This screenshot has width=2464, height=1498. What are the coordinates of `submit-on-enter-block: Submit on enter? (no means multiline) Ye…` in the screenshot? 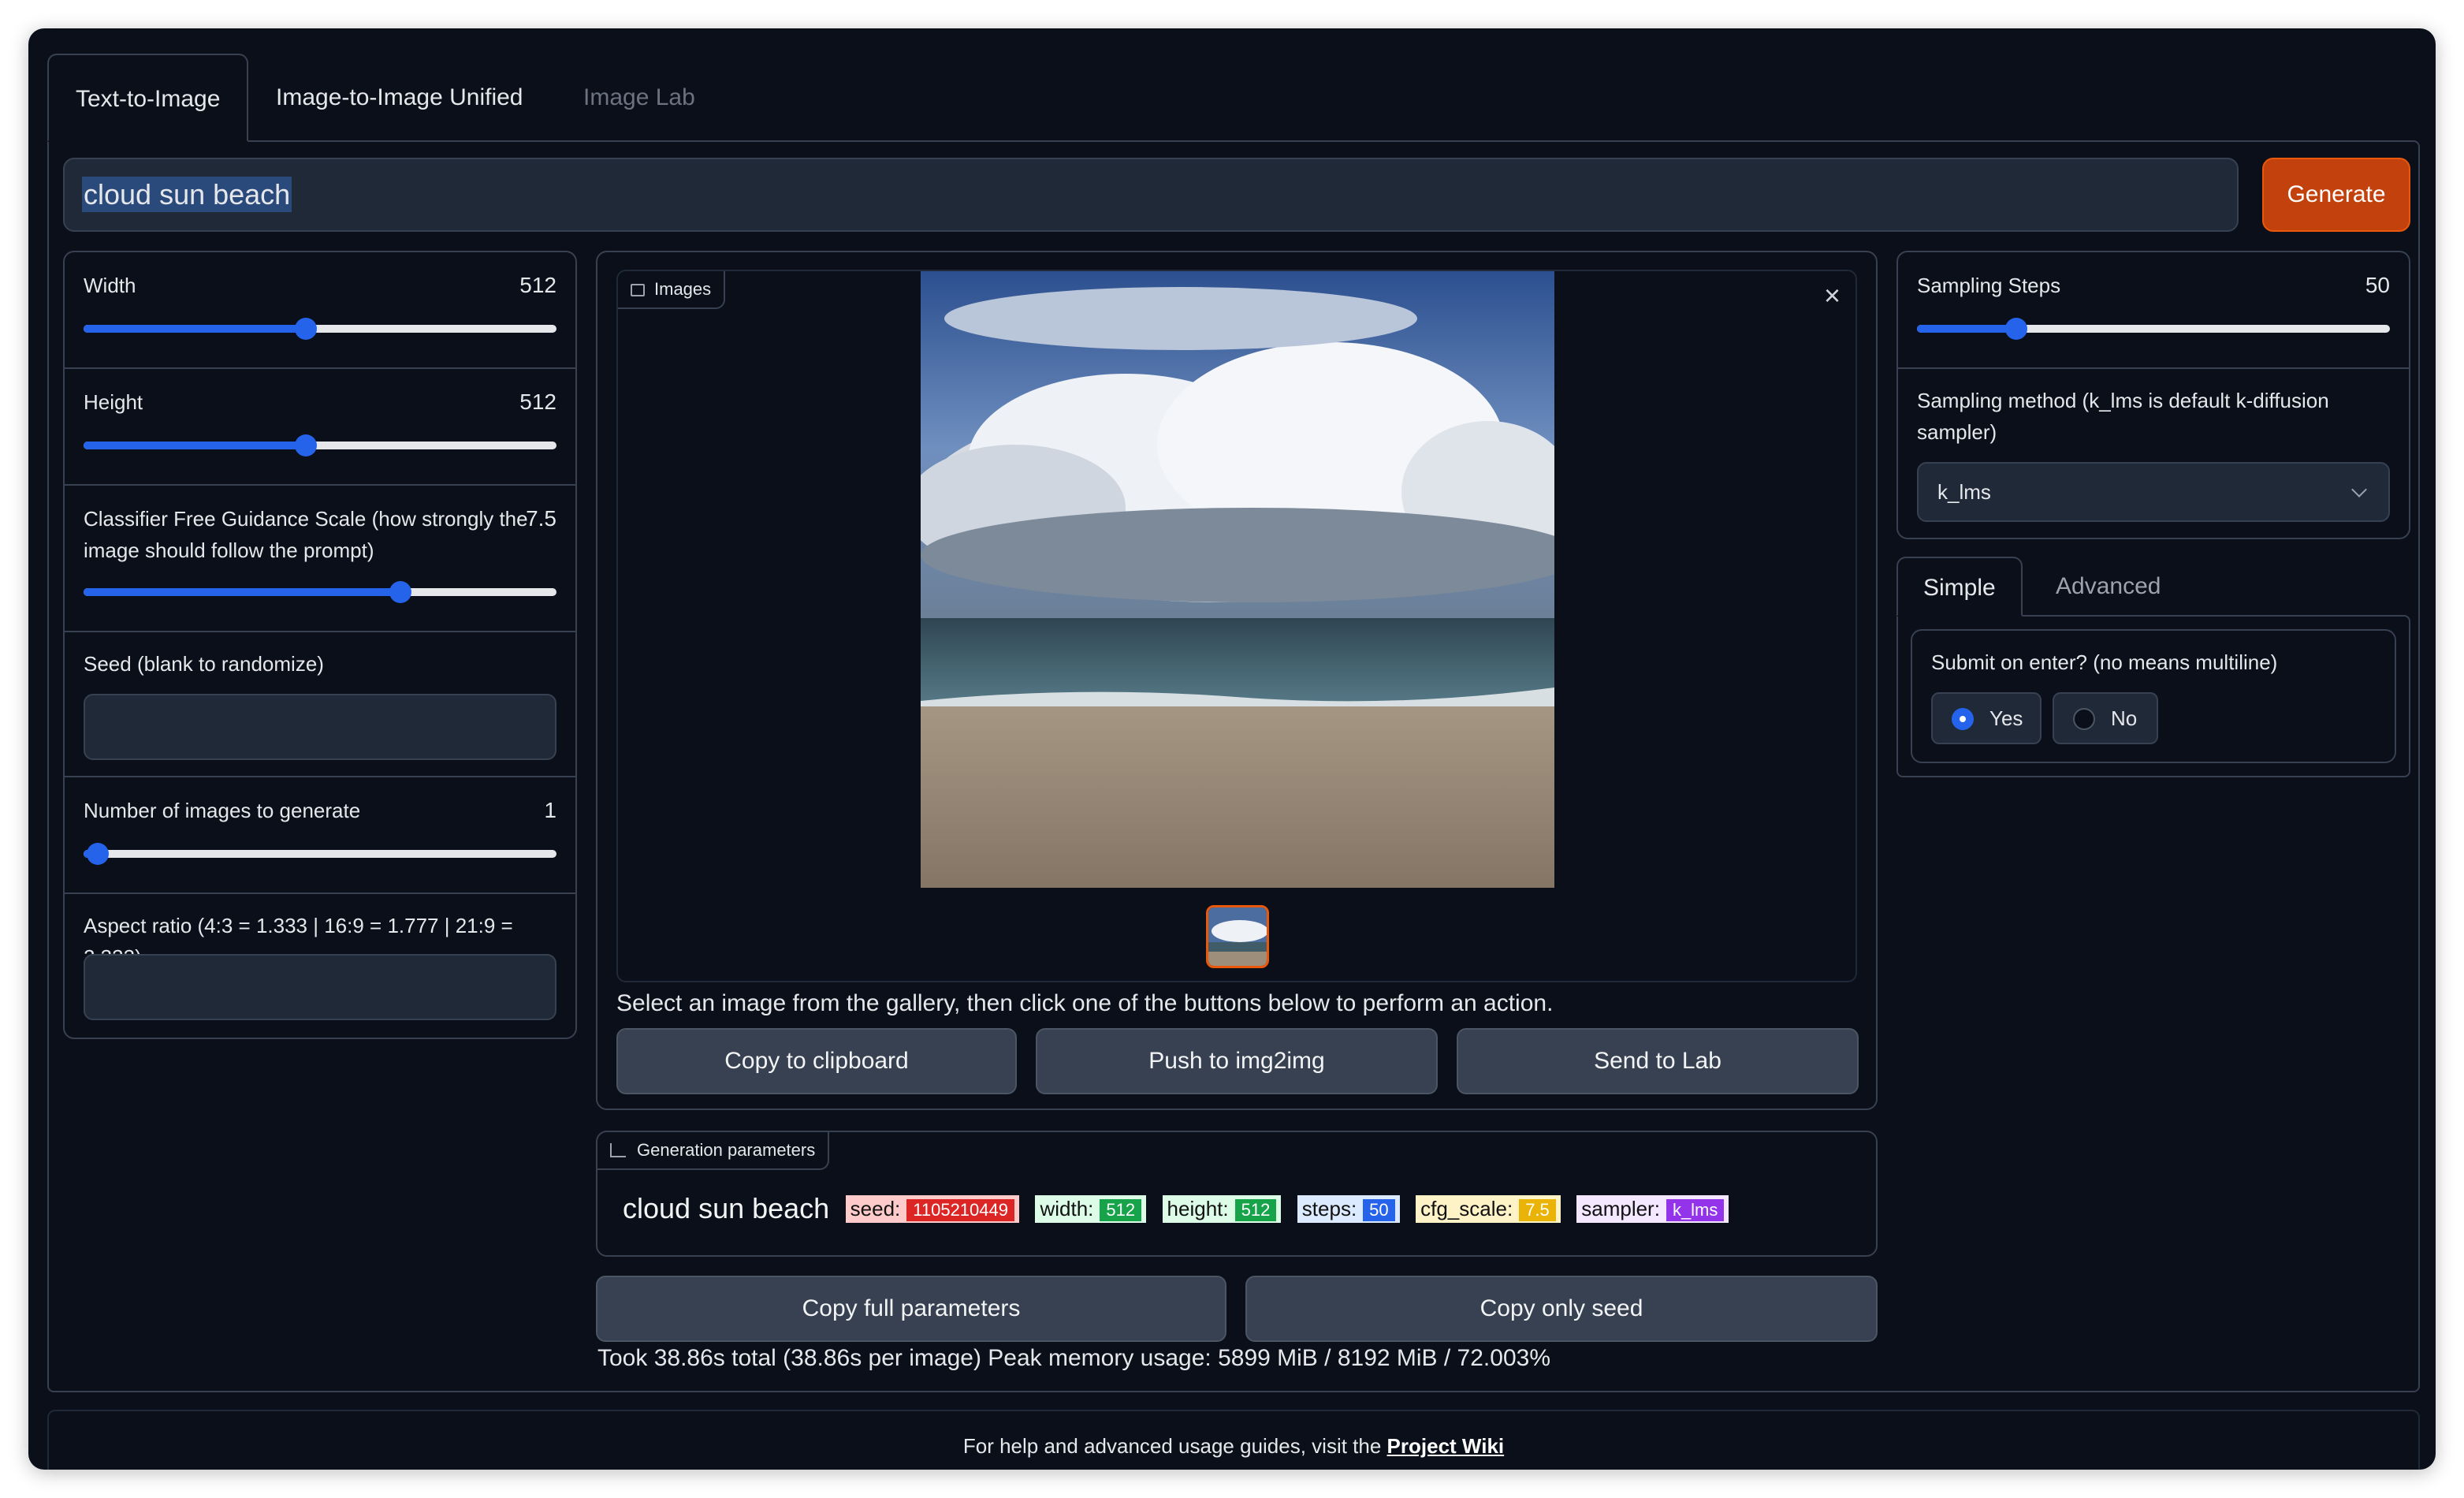 It's located at (2153, 696).